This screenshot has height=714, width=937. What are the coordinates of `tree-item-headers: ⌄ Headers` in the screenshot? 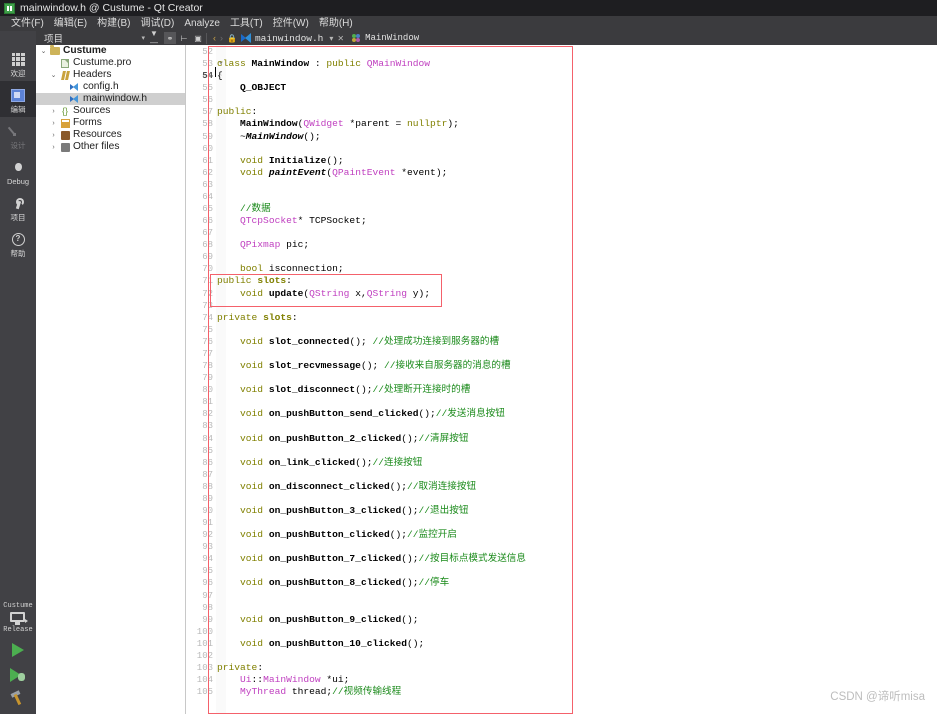 It's located at (110, 75).